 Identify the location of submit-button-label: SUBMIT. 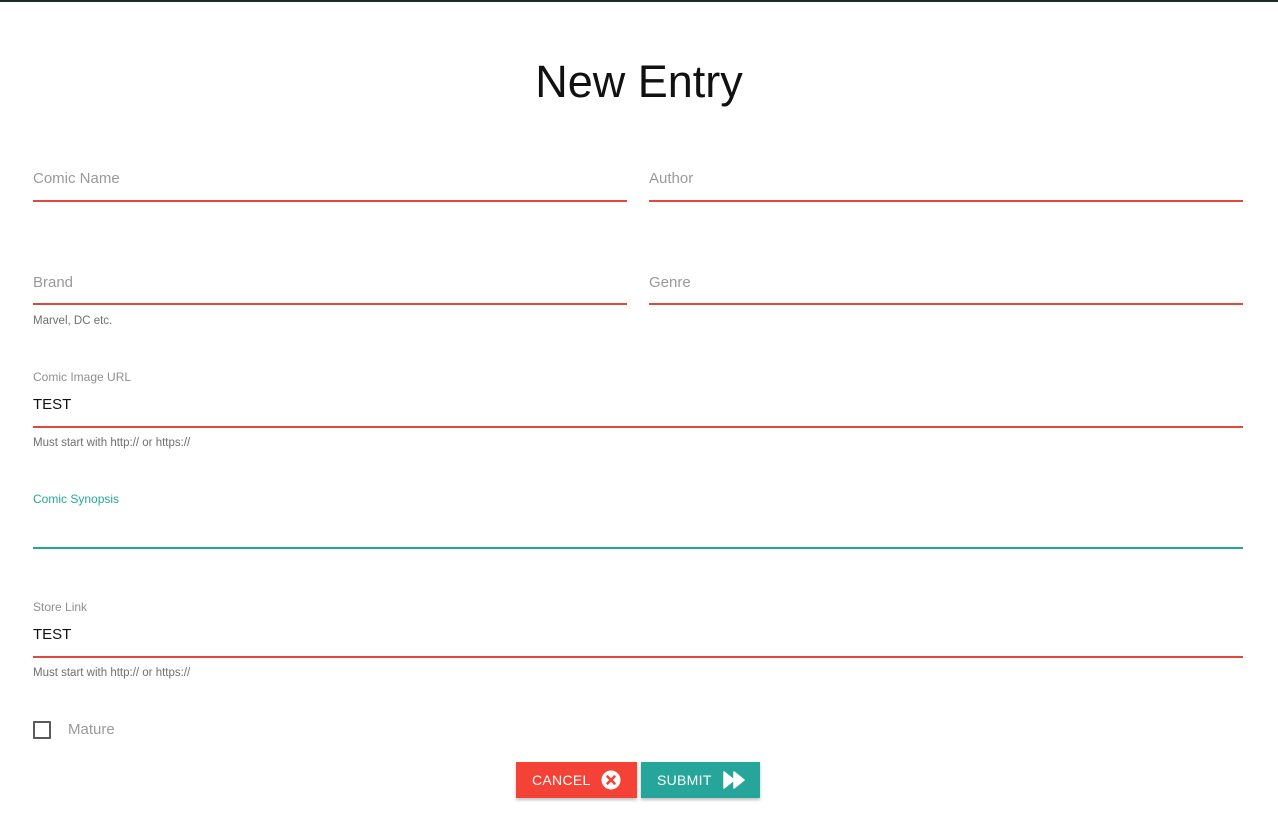
(684, 780).